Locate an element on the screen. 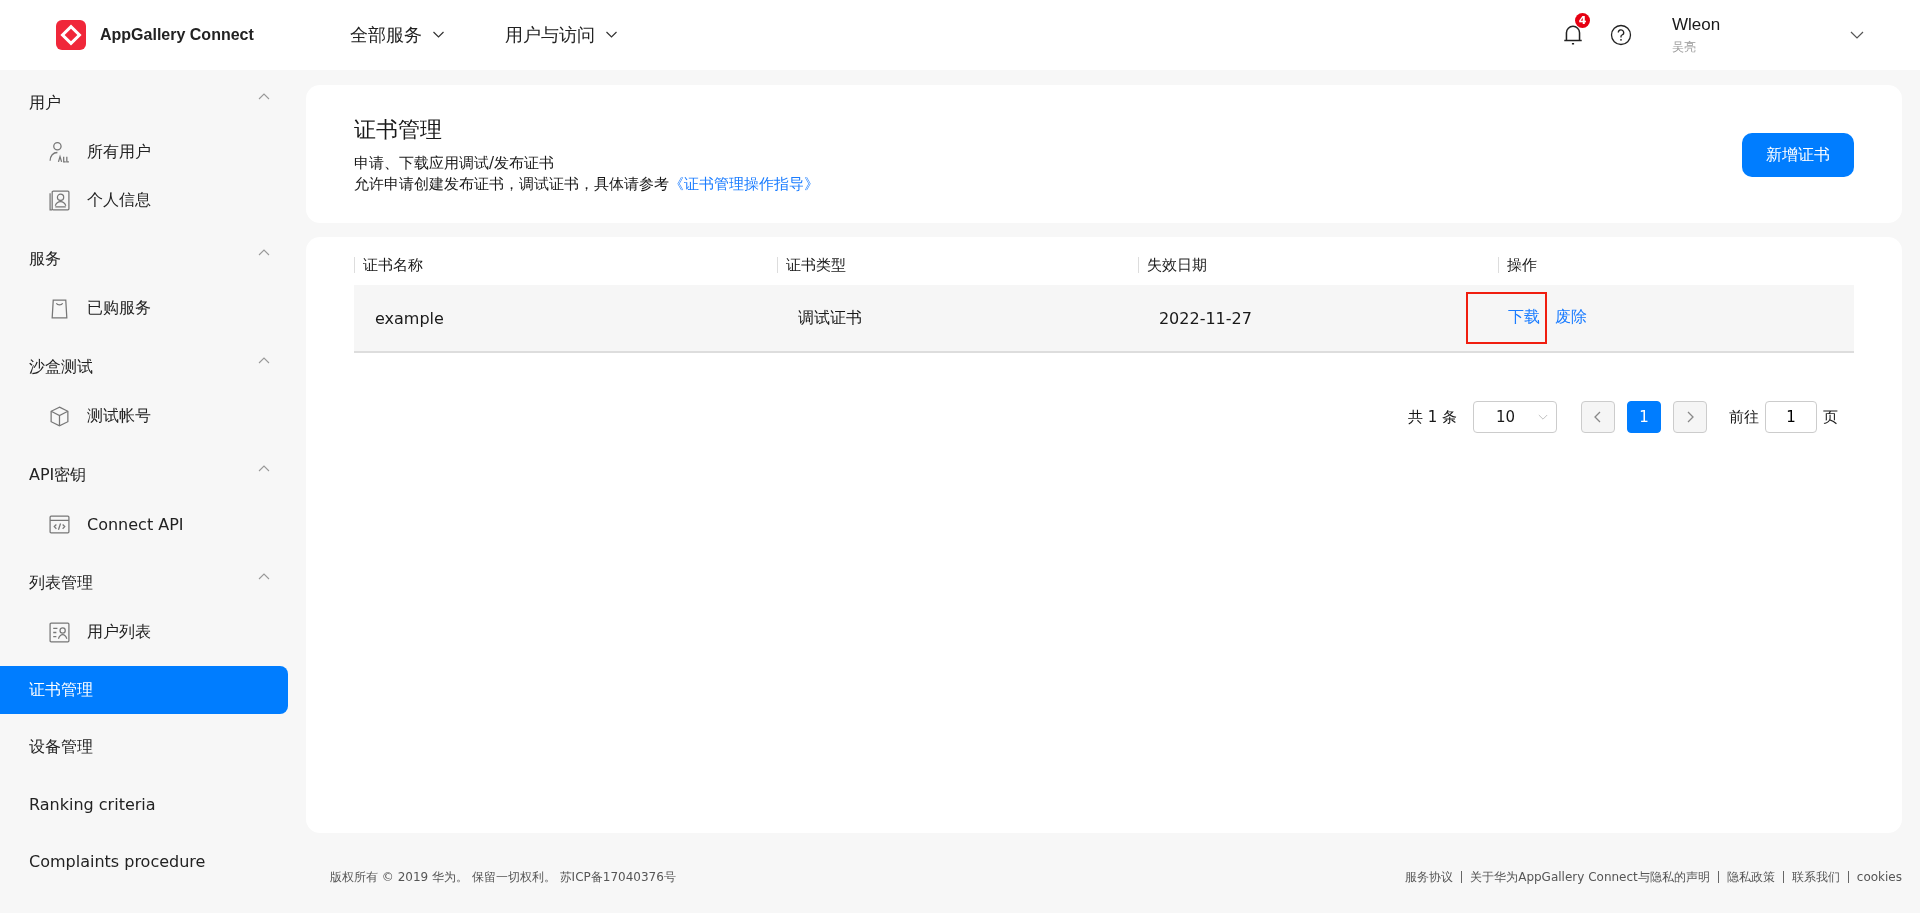  notification-bell-icon is located at coordinates (1573, 35).